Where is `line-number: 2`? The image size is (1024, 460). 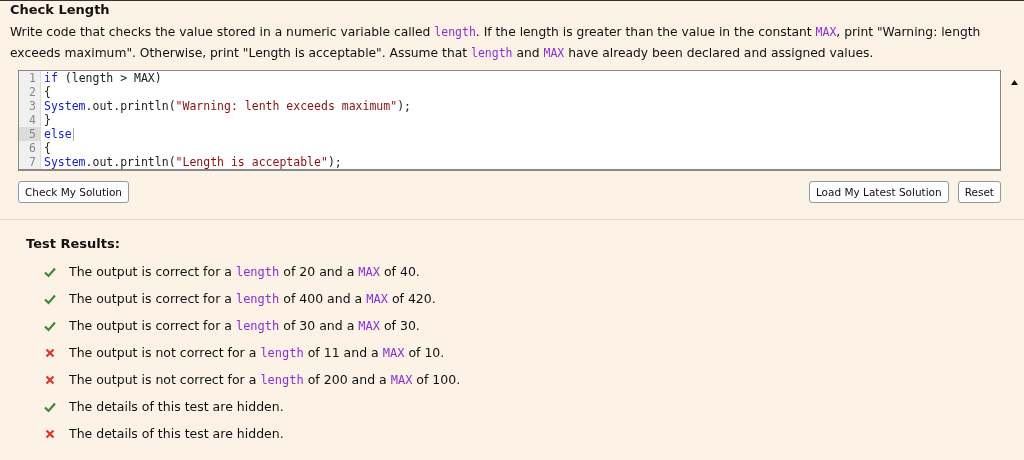 line-number: 2 is located at coordinates (30, 92).